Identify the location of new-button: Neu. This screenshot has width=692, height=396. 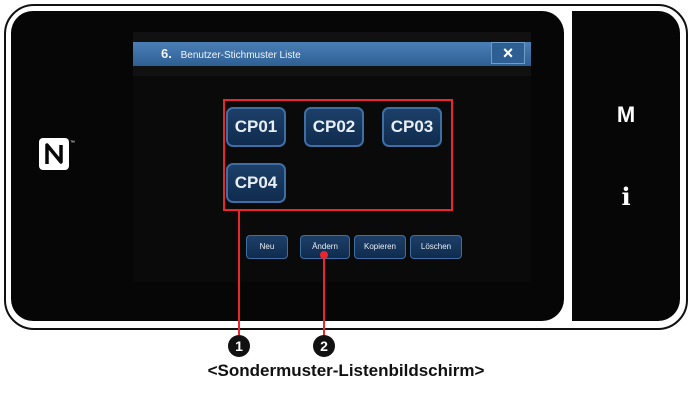
(267, 247).